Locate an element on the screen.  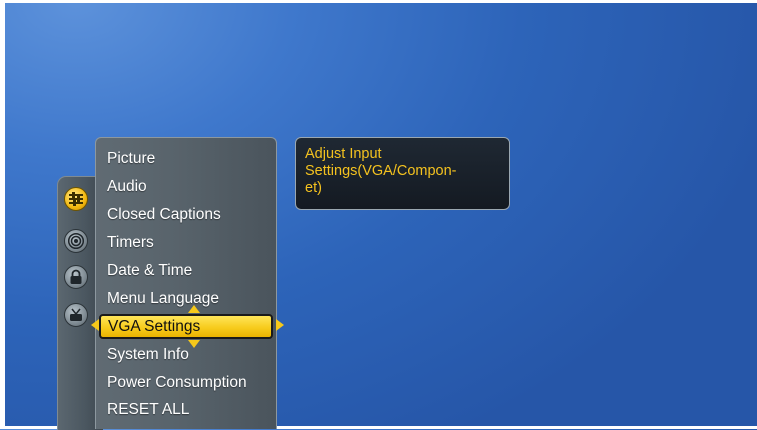
menu-item-timers: Timers is located at coordinates (130, 243).